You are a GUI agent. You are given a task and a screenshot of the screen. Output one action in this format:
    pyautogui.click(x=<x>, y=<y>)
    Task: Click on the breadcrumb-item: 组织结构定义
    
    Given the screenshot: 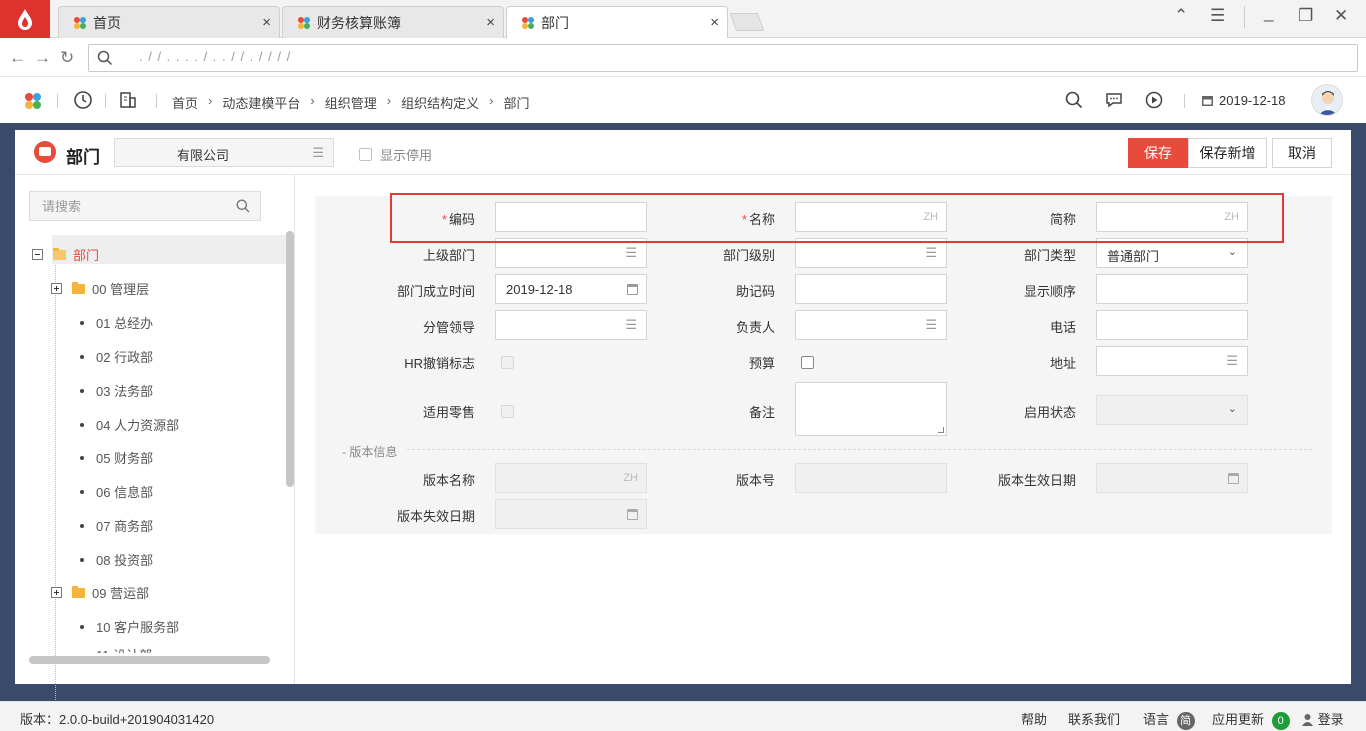 What is the action you would take?
    pyautogui.click(x=440, y=102)
    